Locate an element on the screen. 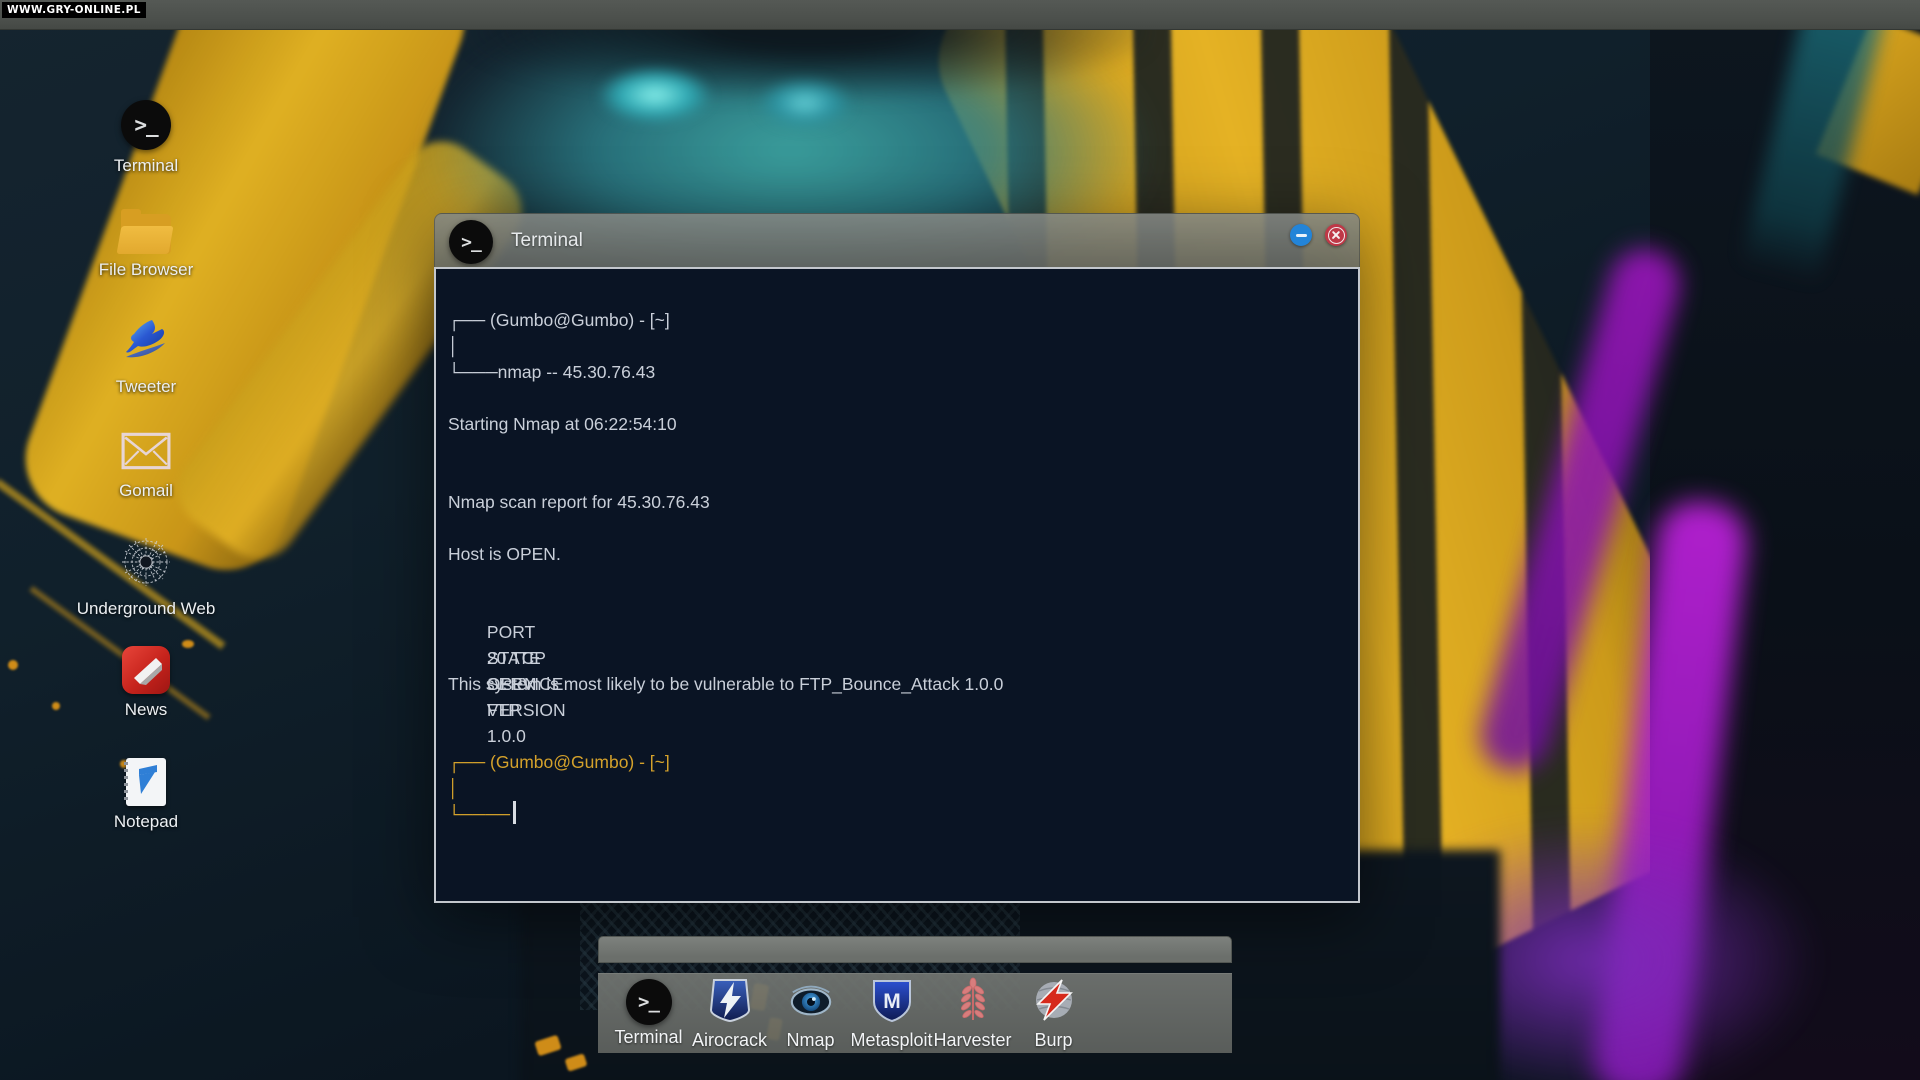 The width and height of the screenshot is (1920, 1080). desktop-icon-label: File Browser is located at coordinates (146, 269).